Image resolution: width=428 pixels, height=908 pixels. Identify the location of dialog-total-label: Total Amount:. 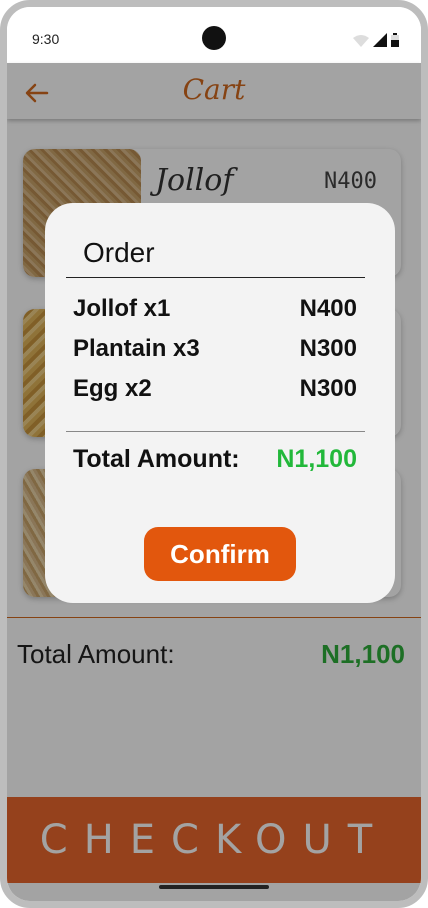
(156, 459).